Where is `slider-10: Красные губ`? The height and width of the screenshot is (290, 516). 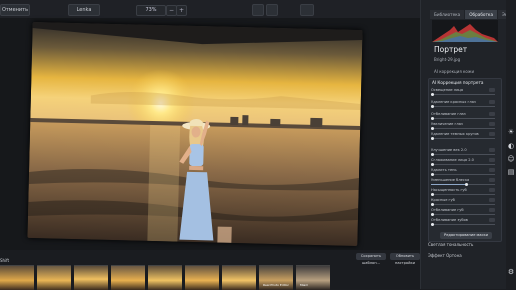 slider-10: Красные губ is located at coordinates (463, 203).